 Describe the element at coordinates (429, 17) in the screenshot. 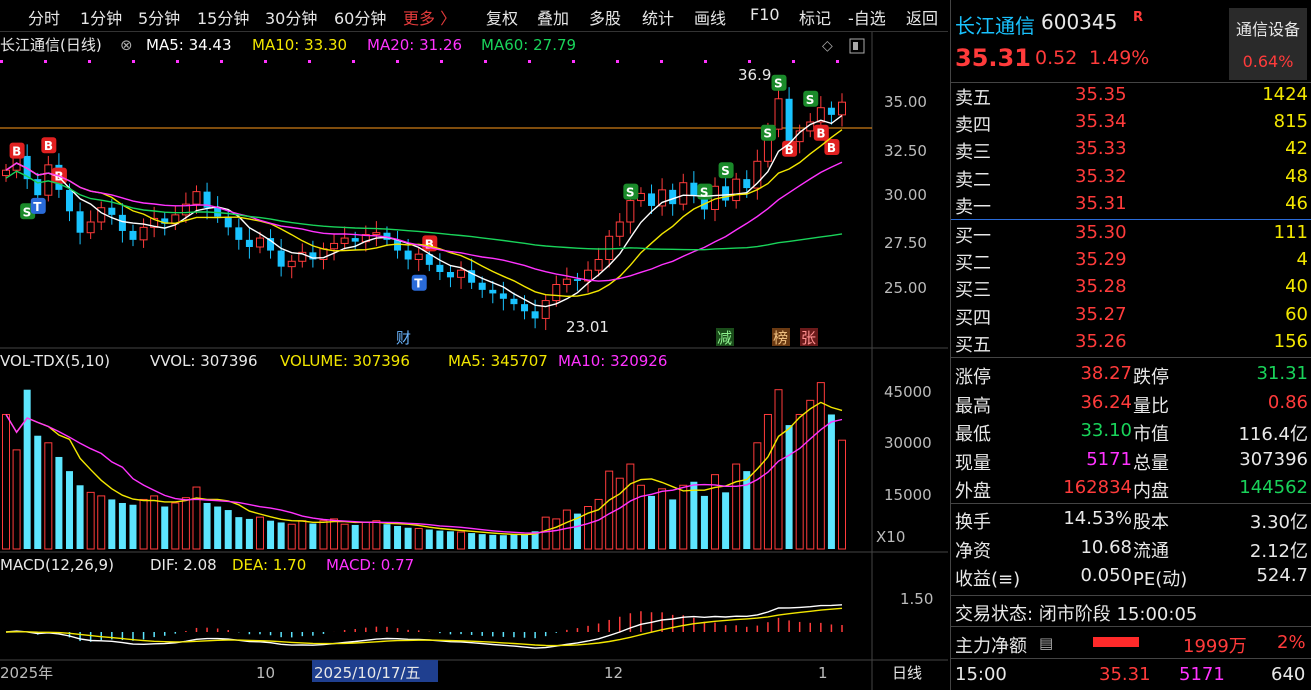

I see `more-intervals-button: 更多 〉` at that location.